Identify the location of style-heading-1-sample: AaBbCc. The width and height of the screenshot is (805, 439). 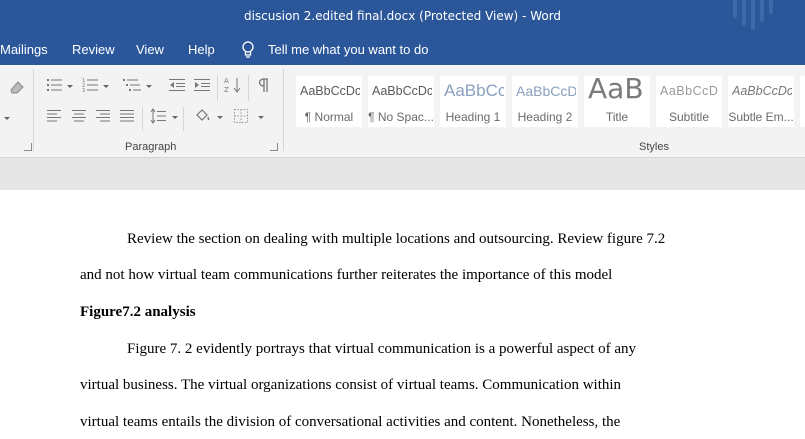
(474, 90).